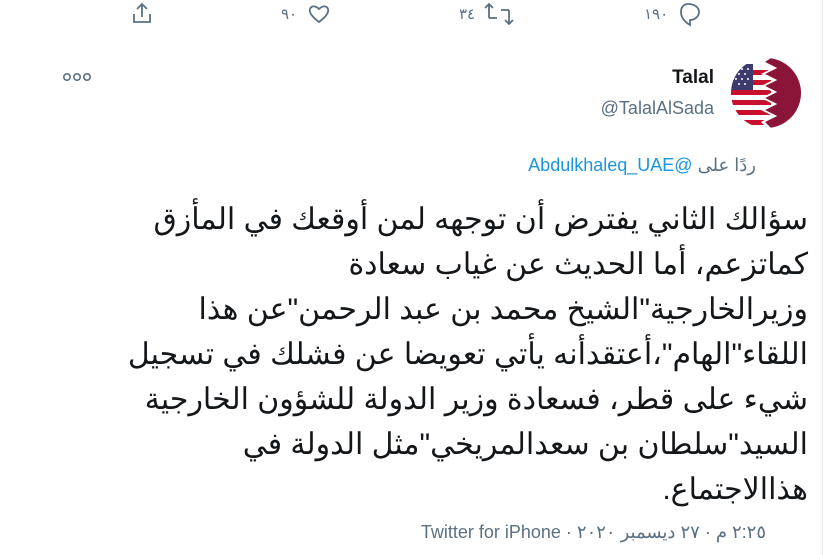 This screenshot has width=830, height=555. Describe the element at coordinates (735, 489) in the screenshot. I see `tweet-line: هذاالاجتماع.` at that location.